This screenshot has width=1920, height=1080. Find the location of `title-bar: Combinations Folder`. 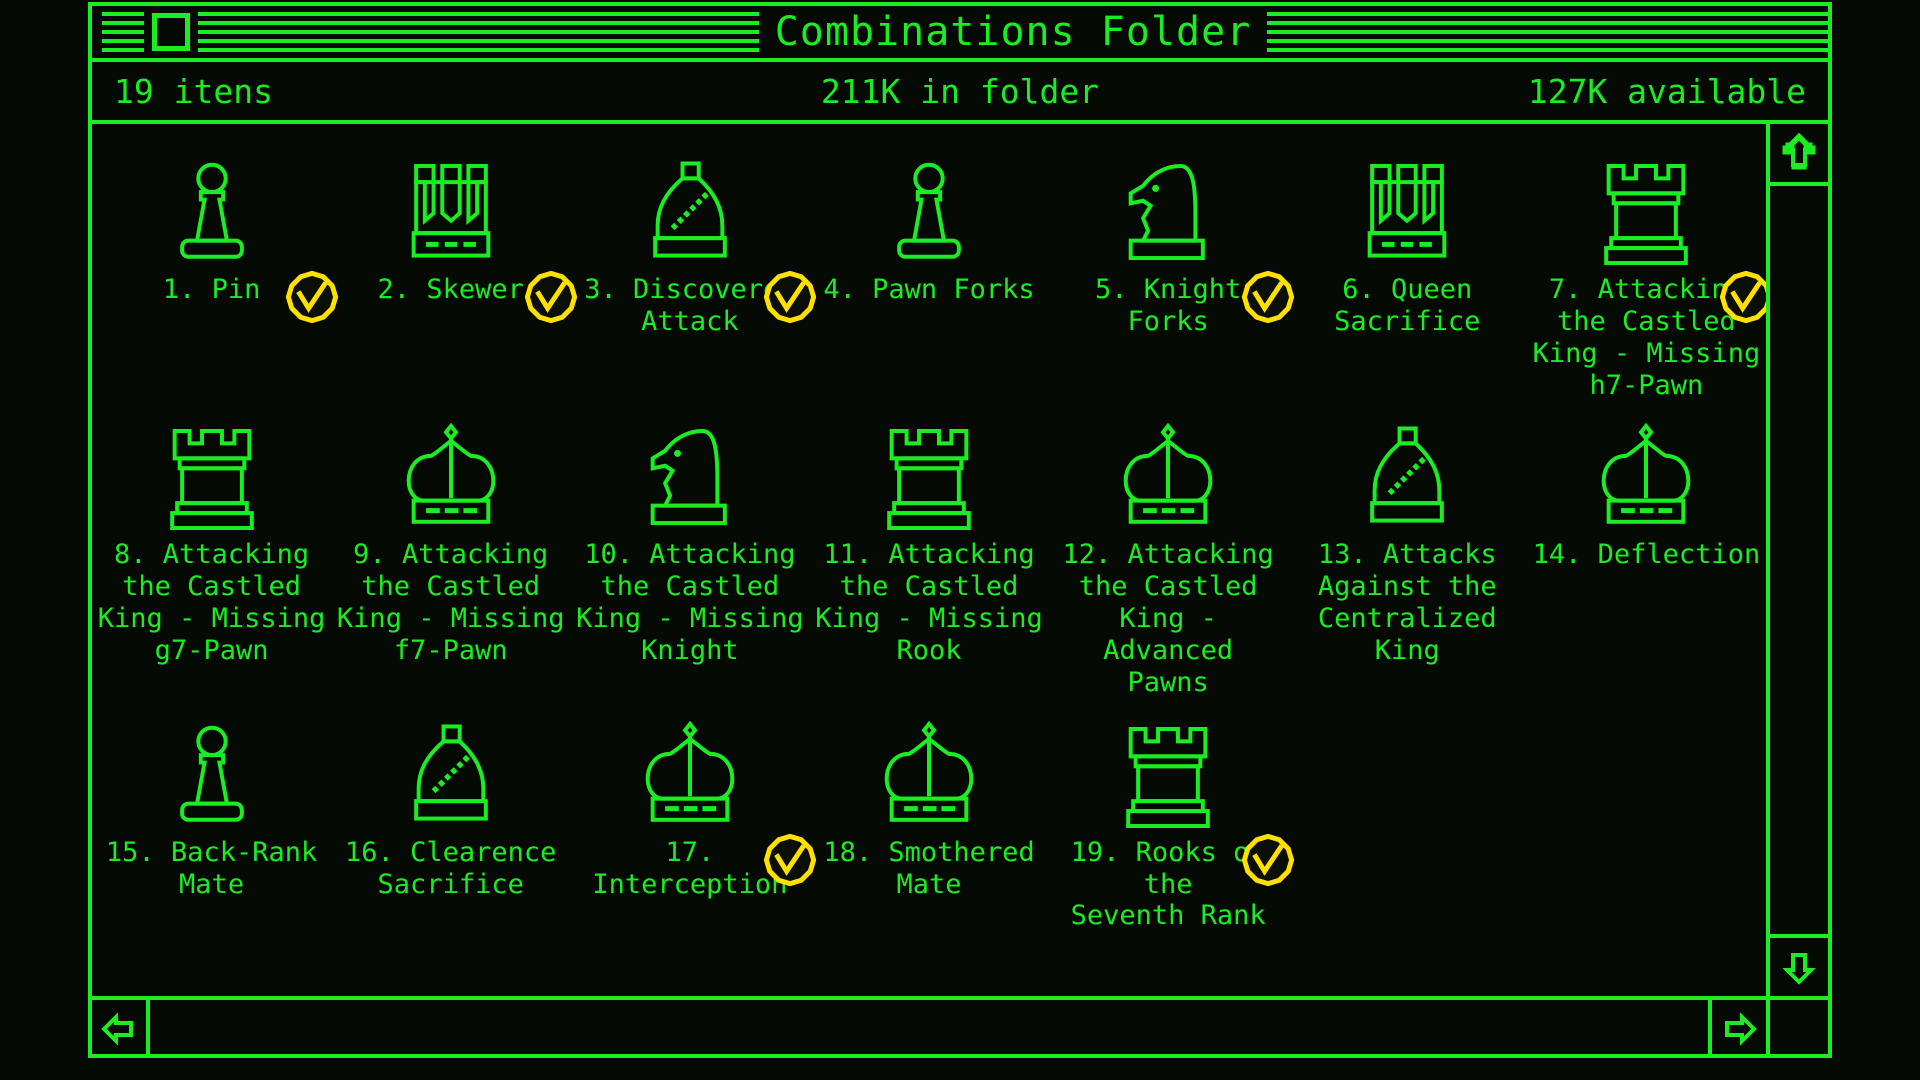

title-bar: Combinations Folder is located at coordinates (960, 34).